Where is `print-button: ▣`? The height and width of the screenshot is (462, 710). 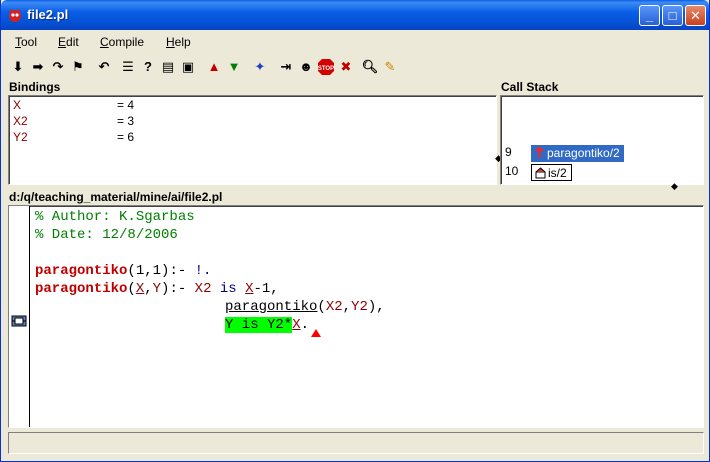 print-button: ▣ is located at coordinates (188, 66).